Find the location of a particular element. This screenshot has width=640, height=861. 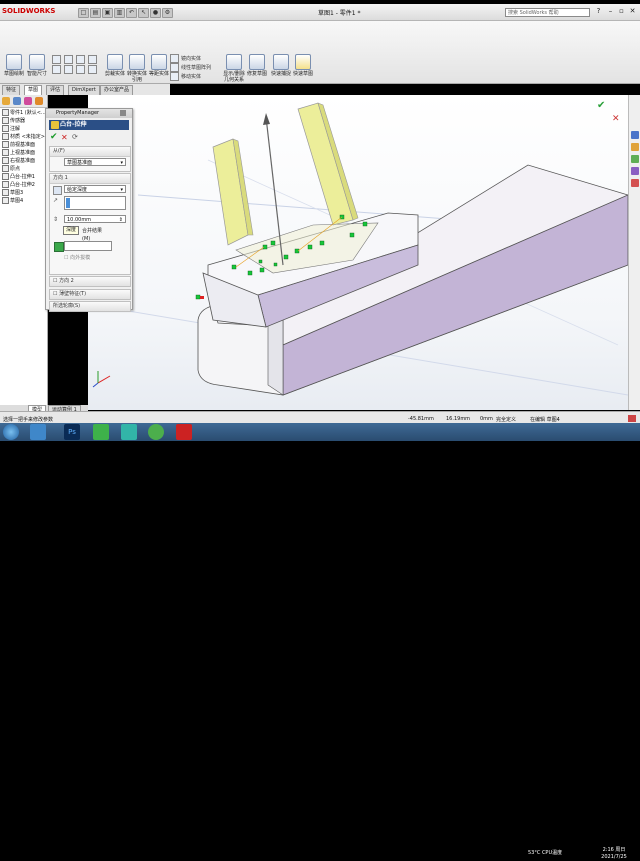

tree-item-annotations: 注解 is located at coordinates (11, 129).